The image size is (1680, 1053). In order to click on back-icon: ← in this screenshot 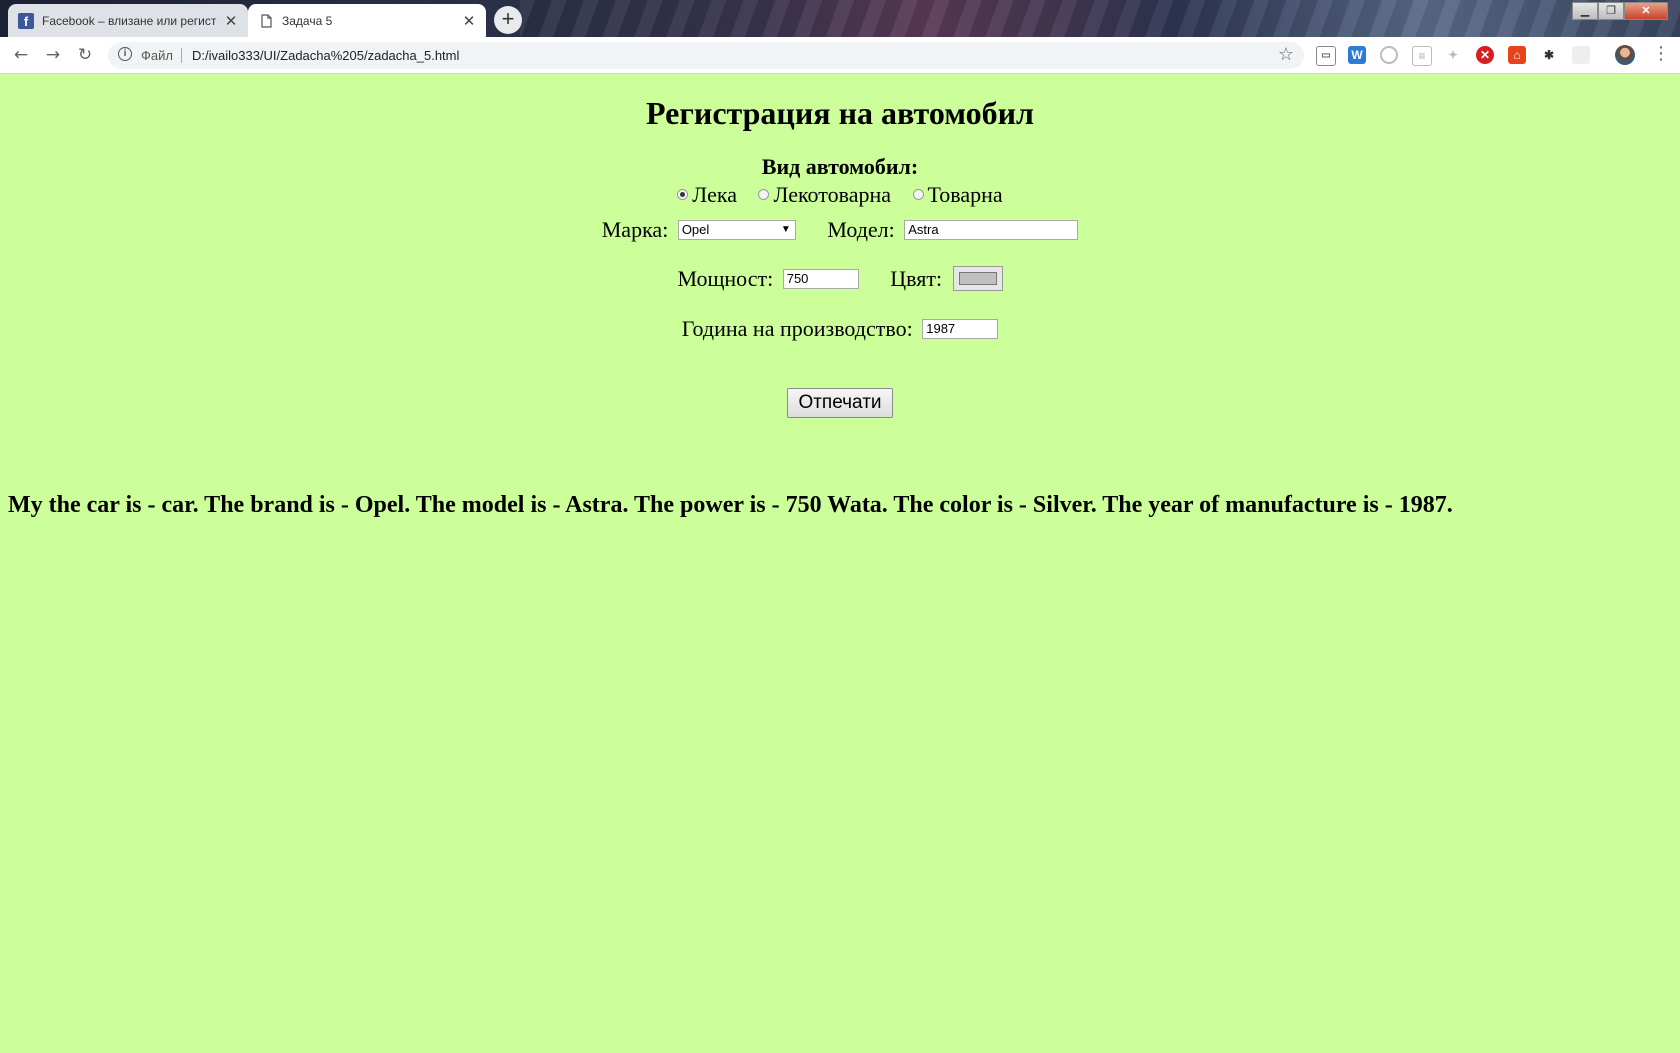, I will do `click(21, 55)`.